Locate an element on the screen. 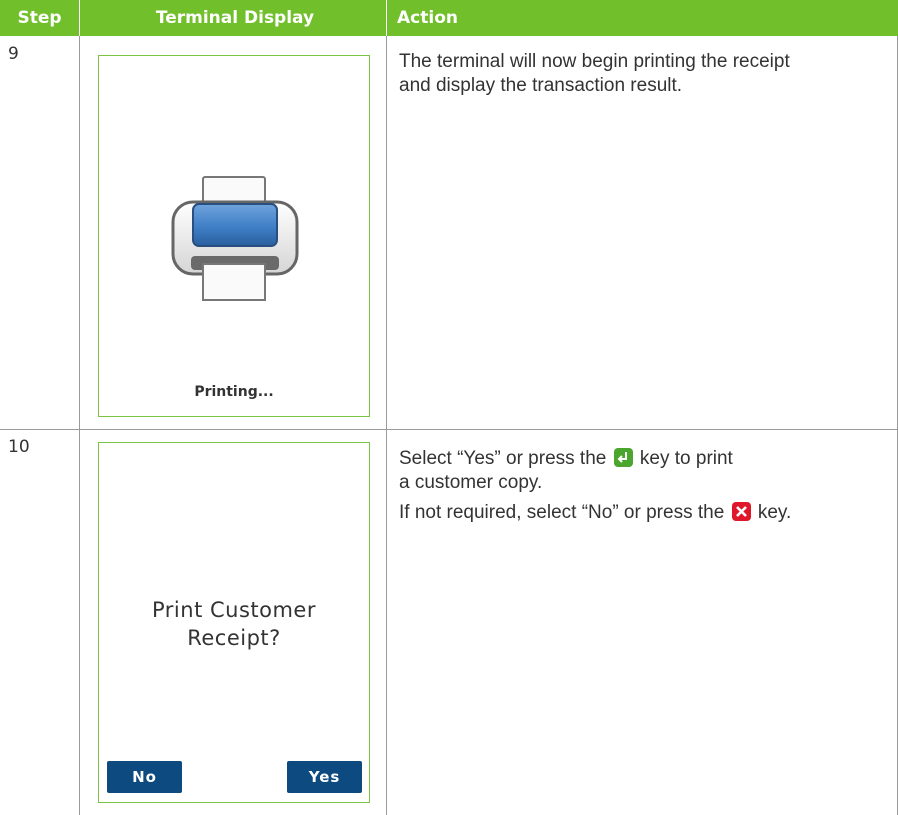 The height and width of the screenshot is (815, 898). action-line: and display the transaction result. is located at coordinates (541, 85).